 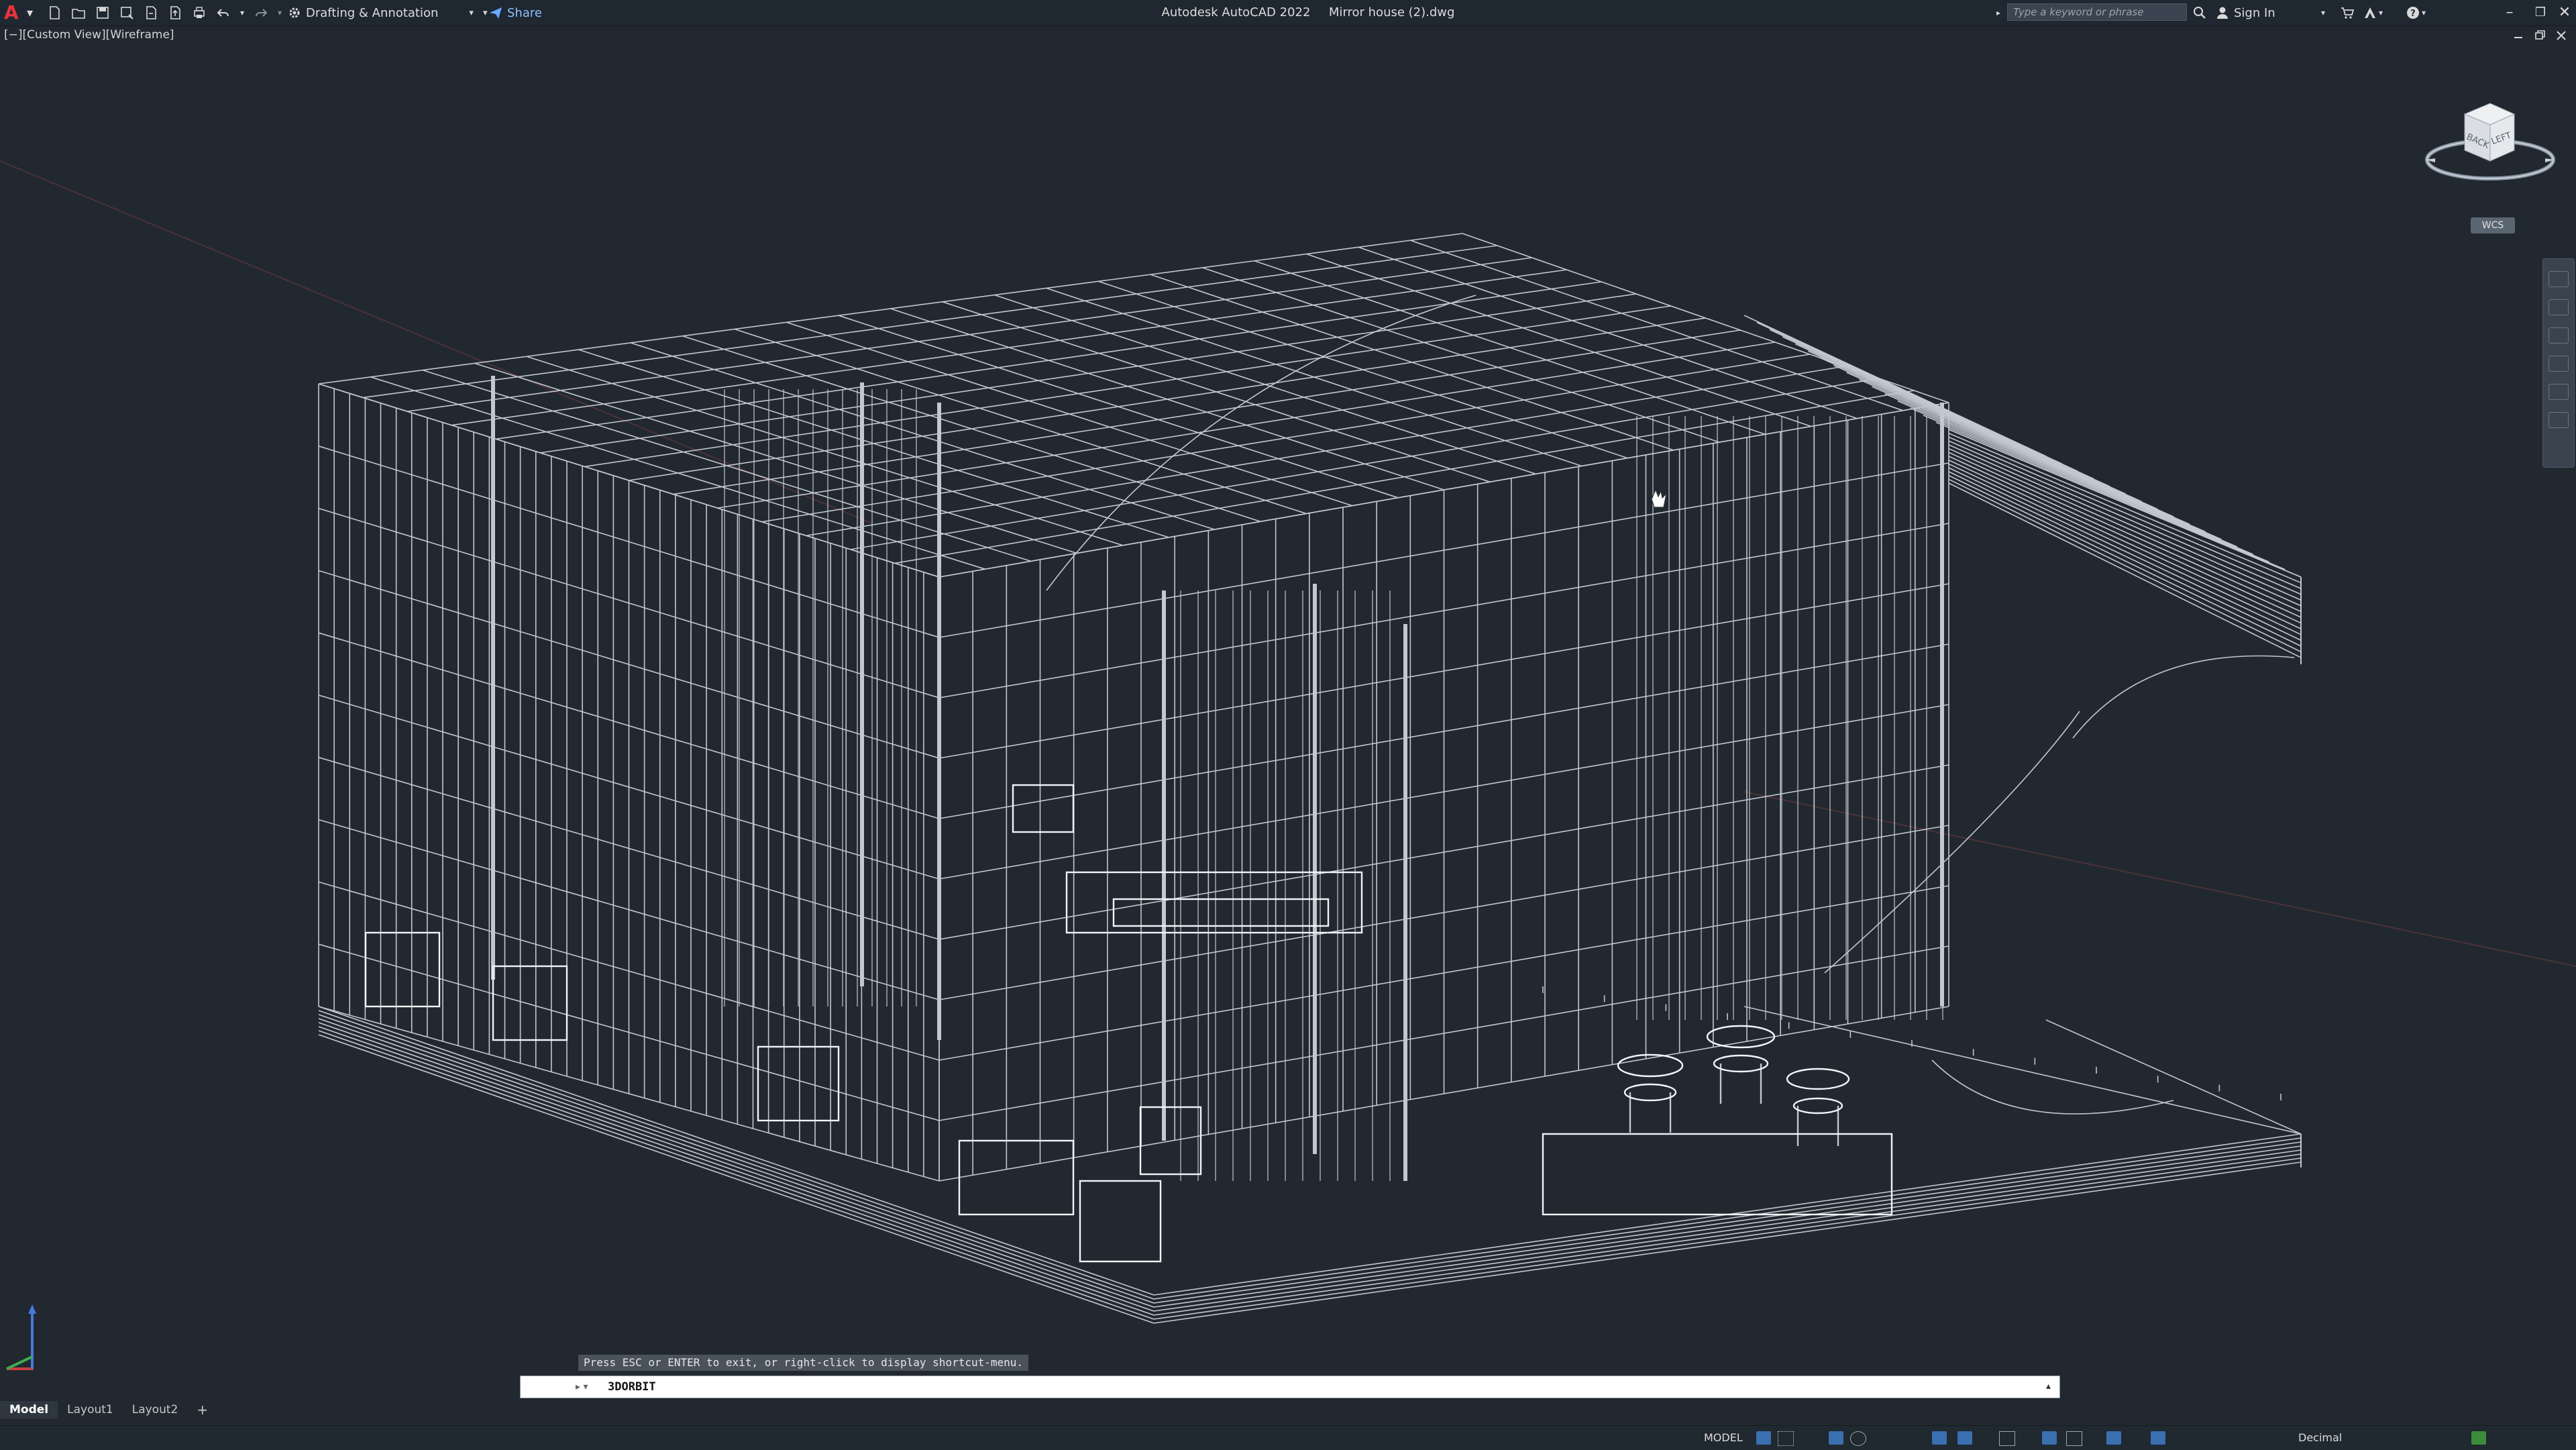 What do you see at coordinates (1899, 1438) in the screenshot?
I see `isodraft-icon` at bounding box center [1899, 1438].